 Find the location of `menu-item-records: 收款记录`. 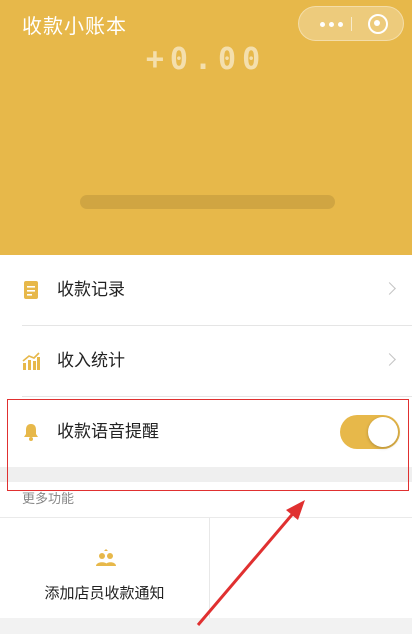

menu-item-records: 收款记录 is located at coordinates (206, 290).